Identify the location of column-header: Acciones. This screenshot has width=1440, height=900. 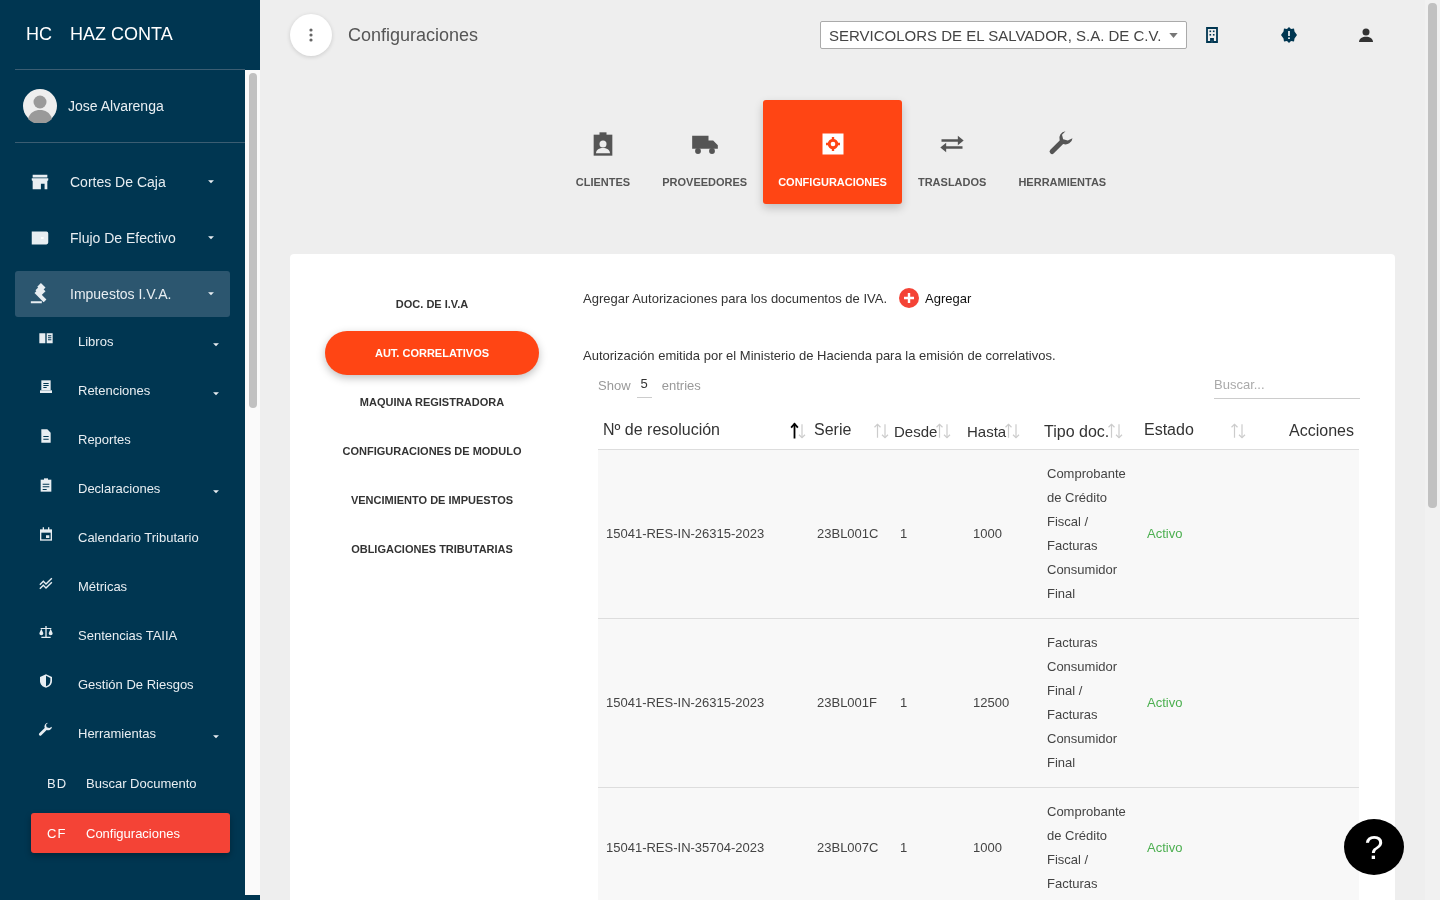
(1304, 431).